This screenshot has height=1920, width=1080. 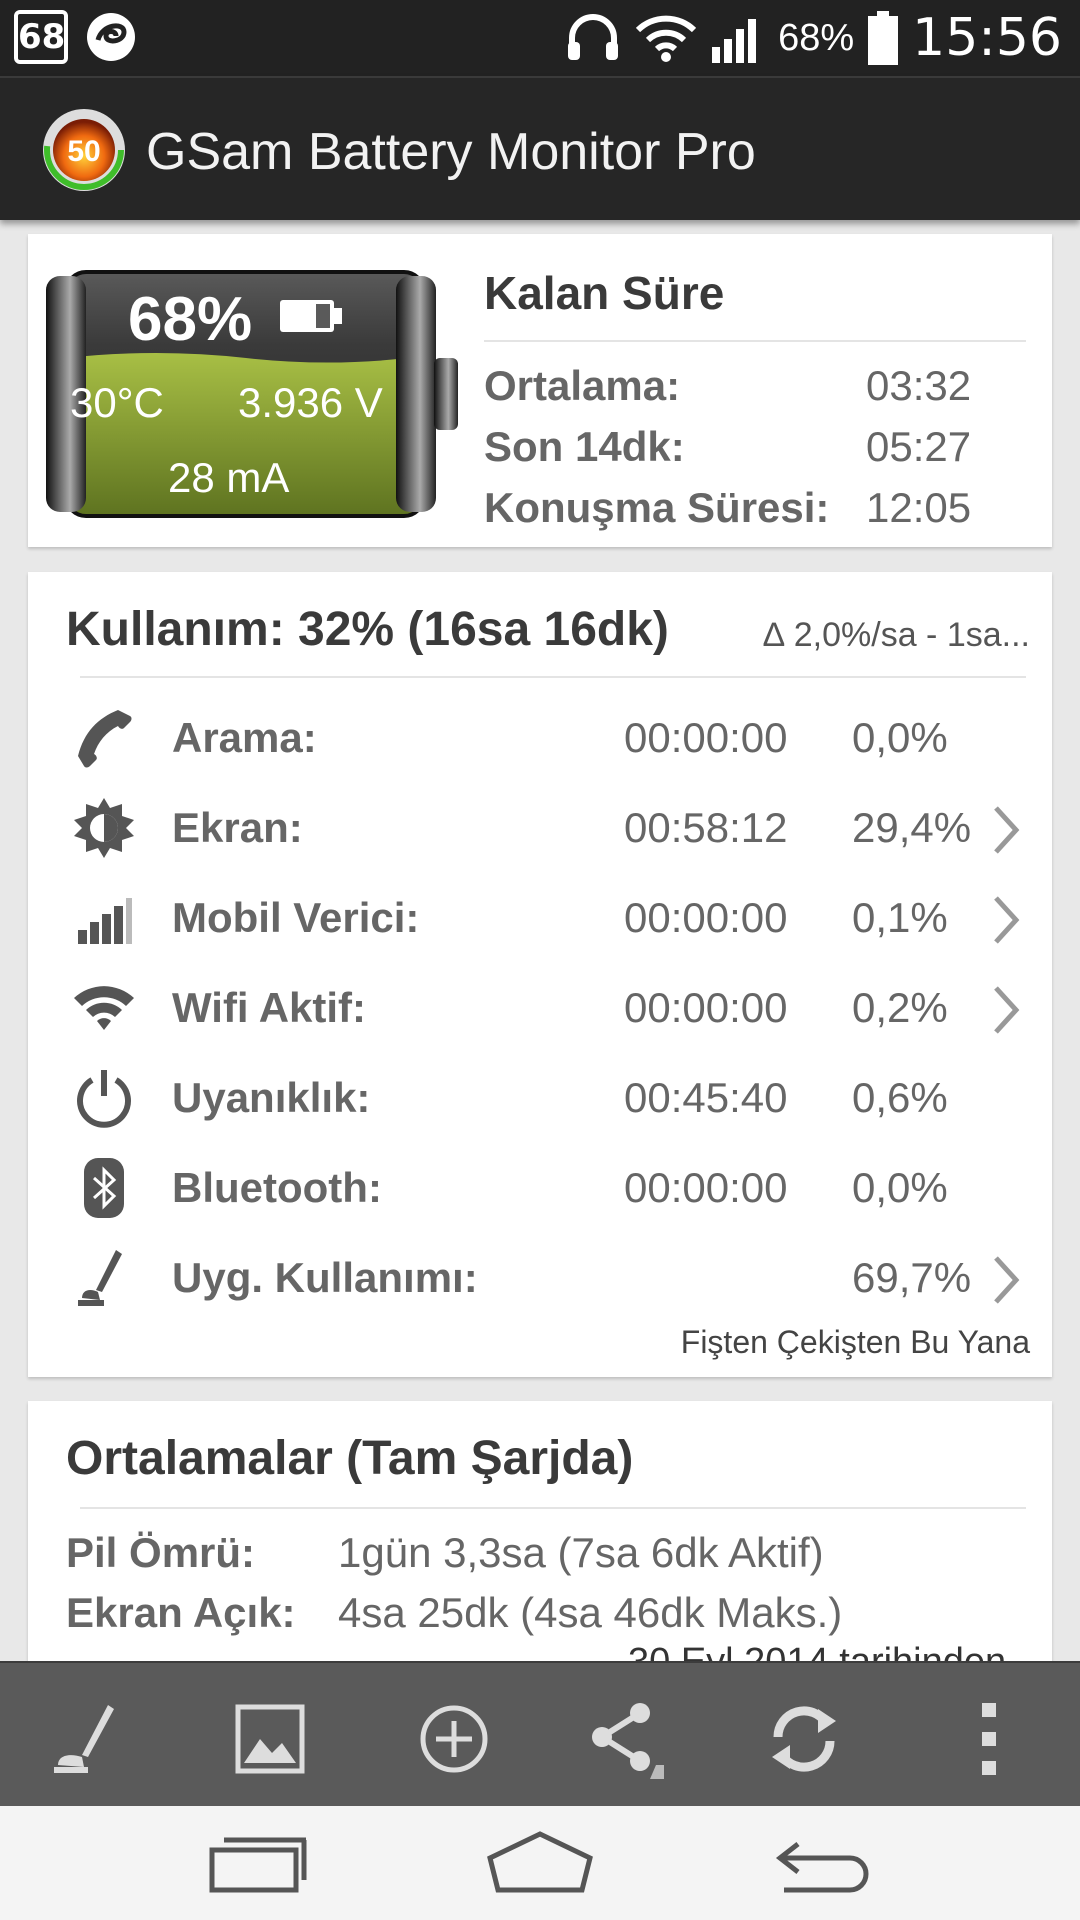 I want to click on averages-since-note: 30 Eyl 2014 tarihinden beri, so click(x=840, y=1651).